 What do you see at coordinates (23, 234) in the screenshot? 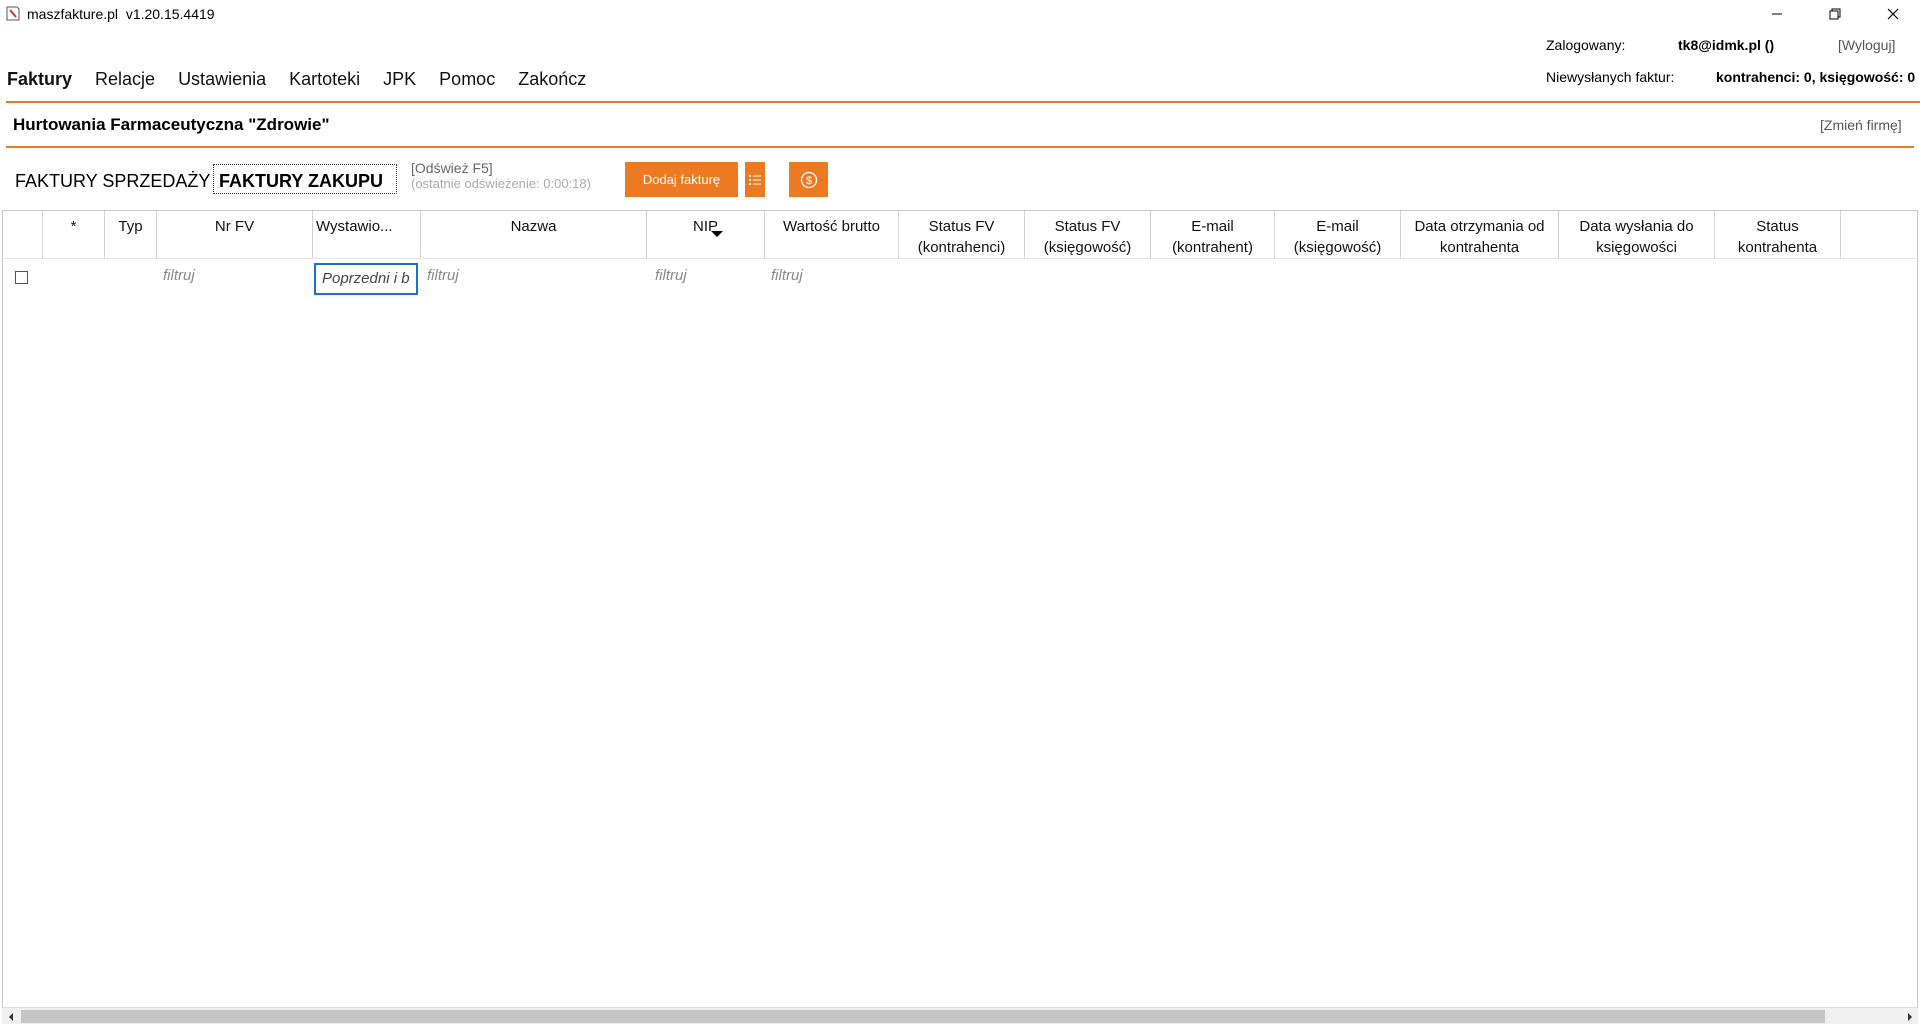
I see `column-header-select` at bounding box center [23, 234].